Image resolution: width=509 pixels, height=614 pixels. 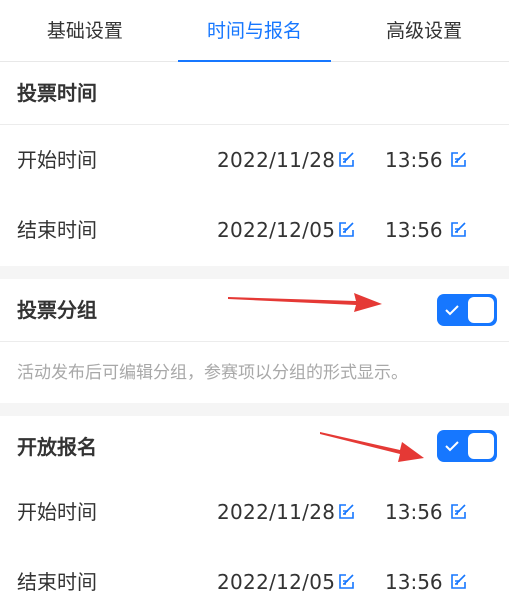 I want to click on vote-end-date: 2022/12/05, so click(x=276, y=230).